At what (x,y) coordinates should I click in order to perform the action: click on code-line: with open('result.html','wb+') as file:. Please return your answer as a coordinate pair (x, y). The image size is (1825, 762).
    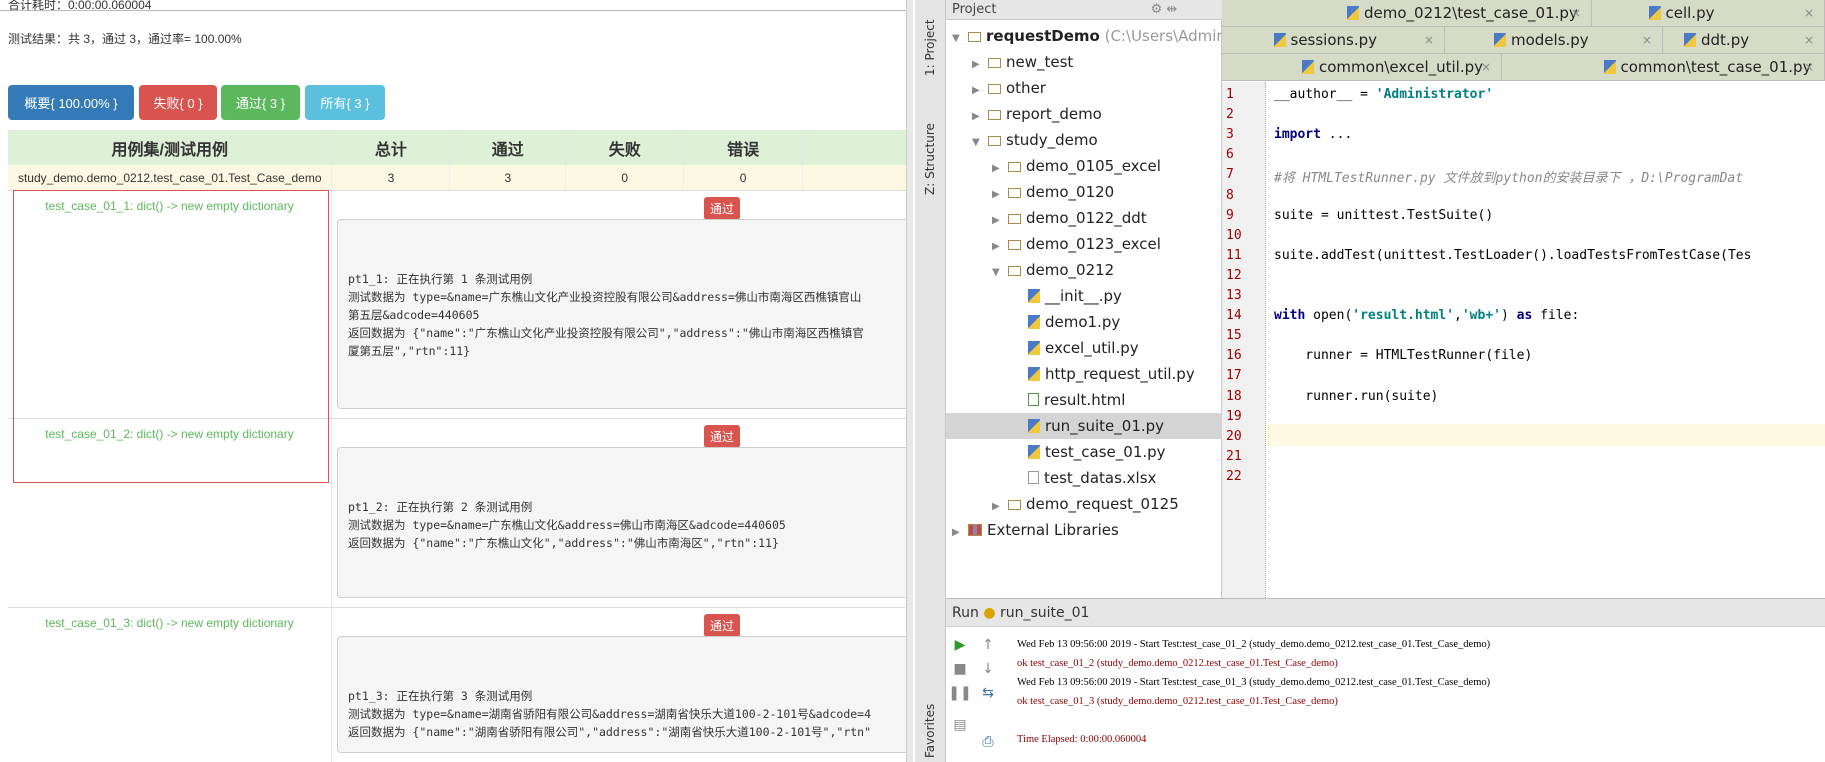
    Looking at the image, I should click on (1426, 315).